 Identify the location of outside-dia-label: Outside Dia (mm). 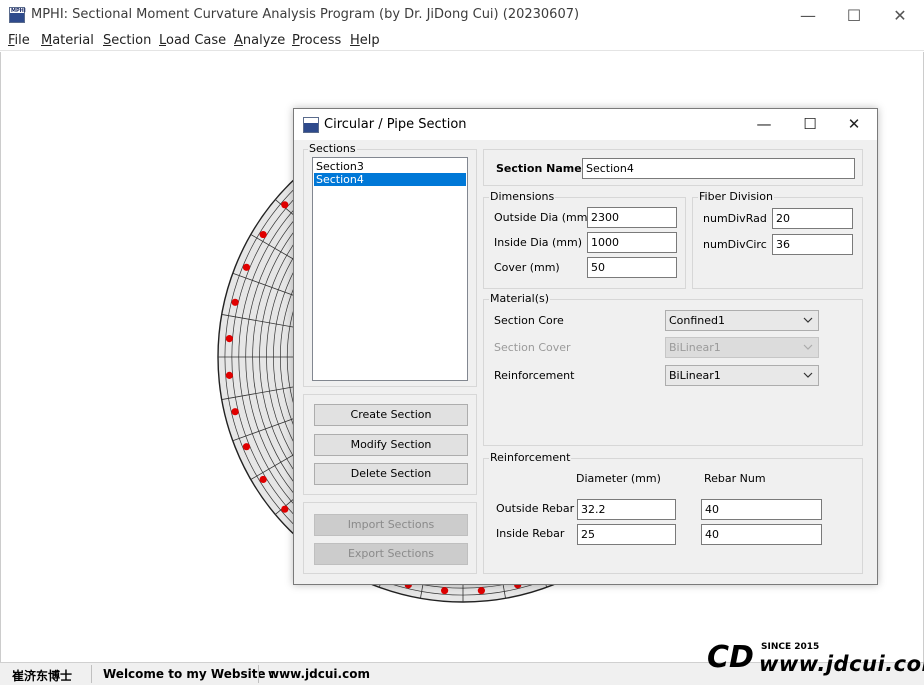
(543, 217).